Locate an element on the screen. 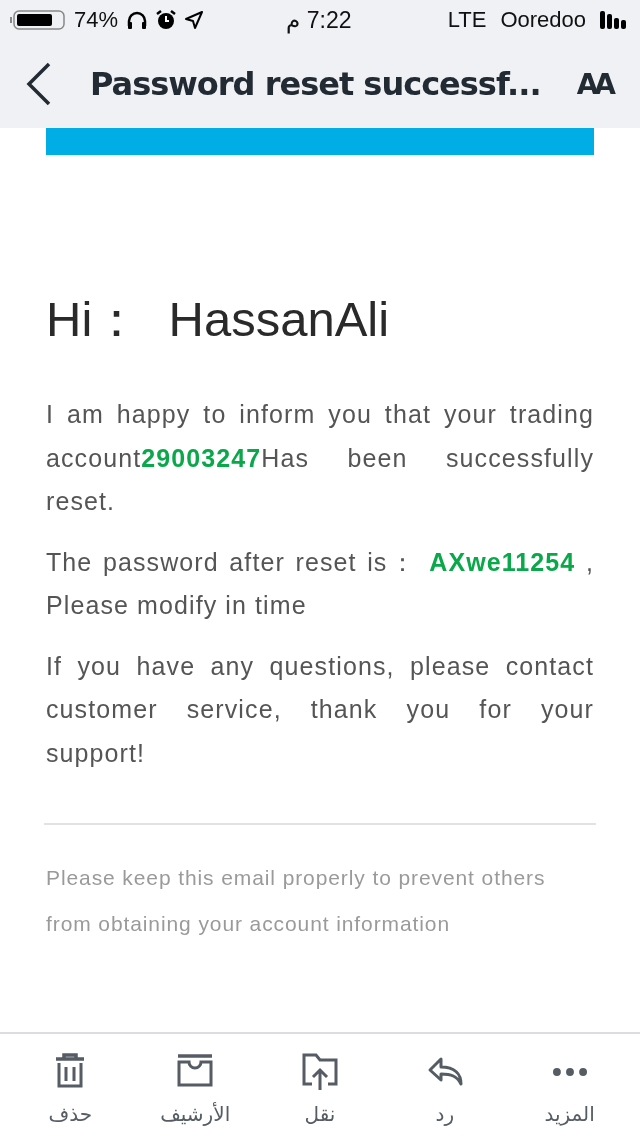 Image resolution: width=640 pixels, height=1136 pixels. footer-note: Please keep this email properly to prevent others from obtaining your account information is located at coordinates (296, 901).